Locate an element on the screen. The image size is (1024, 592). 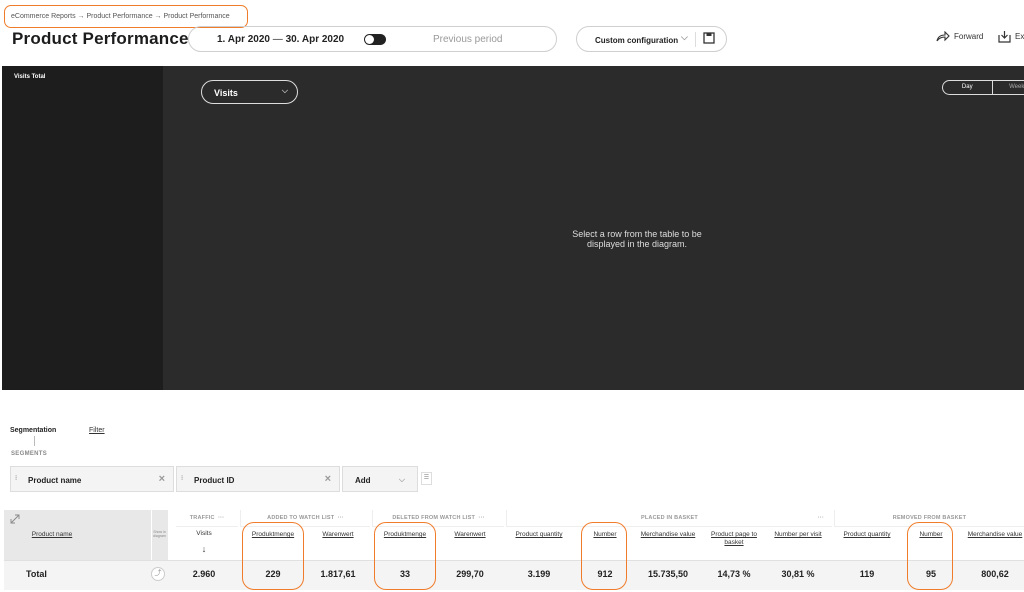
forward-button: Forward is located at coordinates (959, 36).